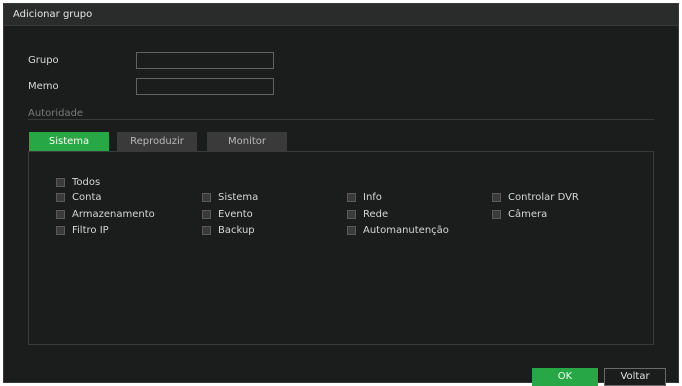 Image resolution: width=682 pixels, height=386 pixels. I want to click on dialog-titlebar: Adicionar grupo, so click(341, 15).